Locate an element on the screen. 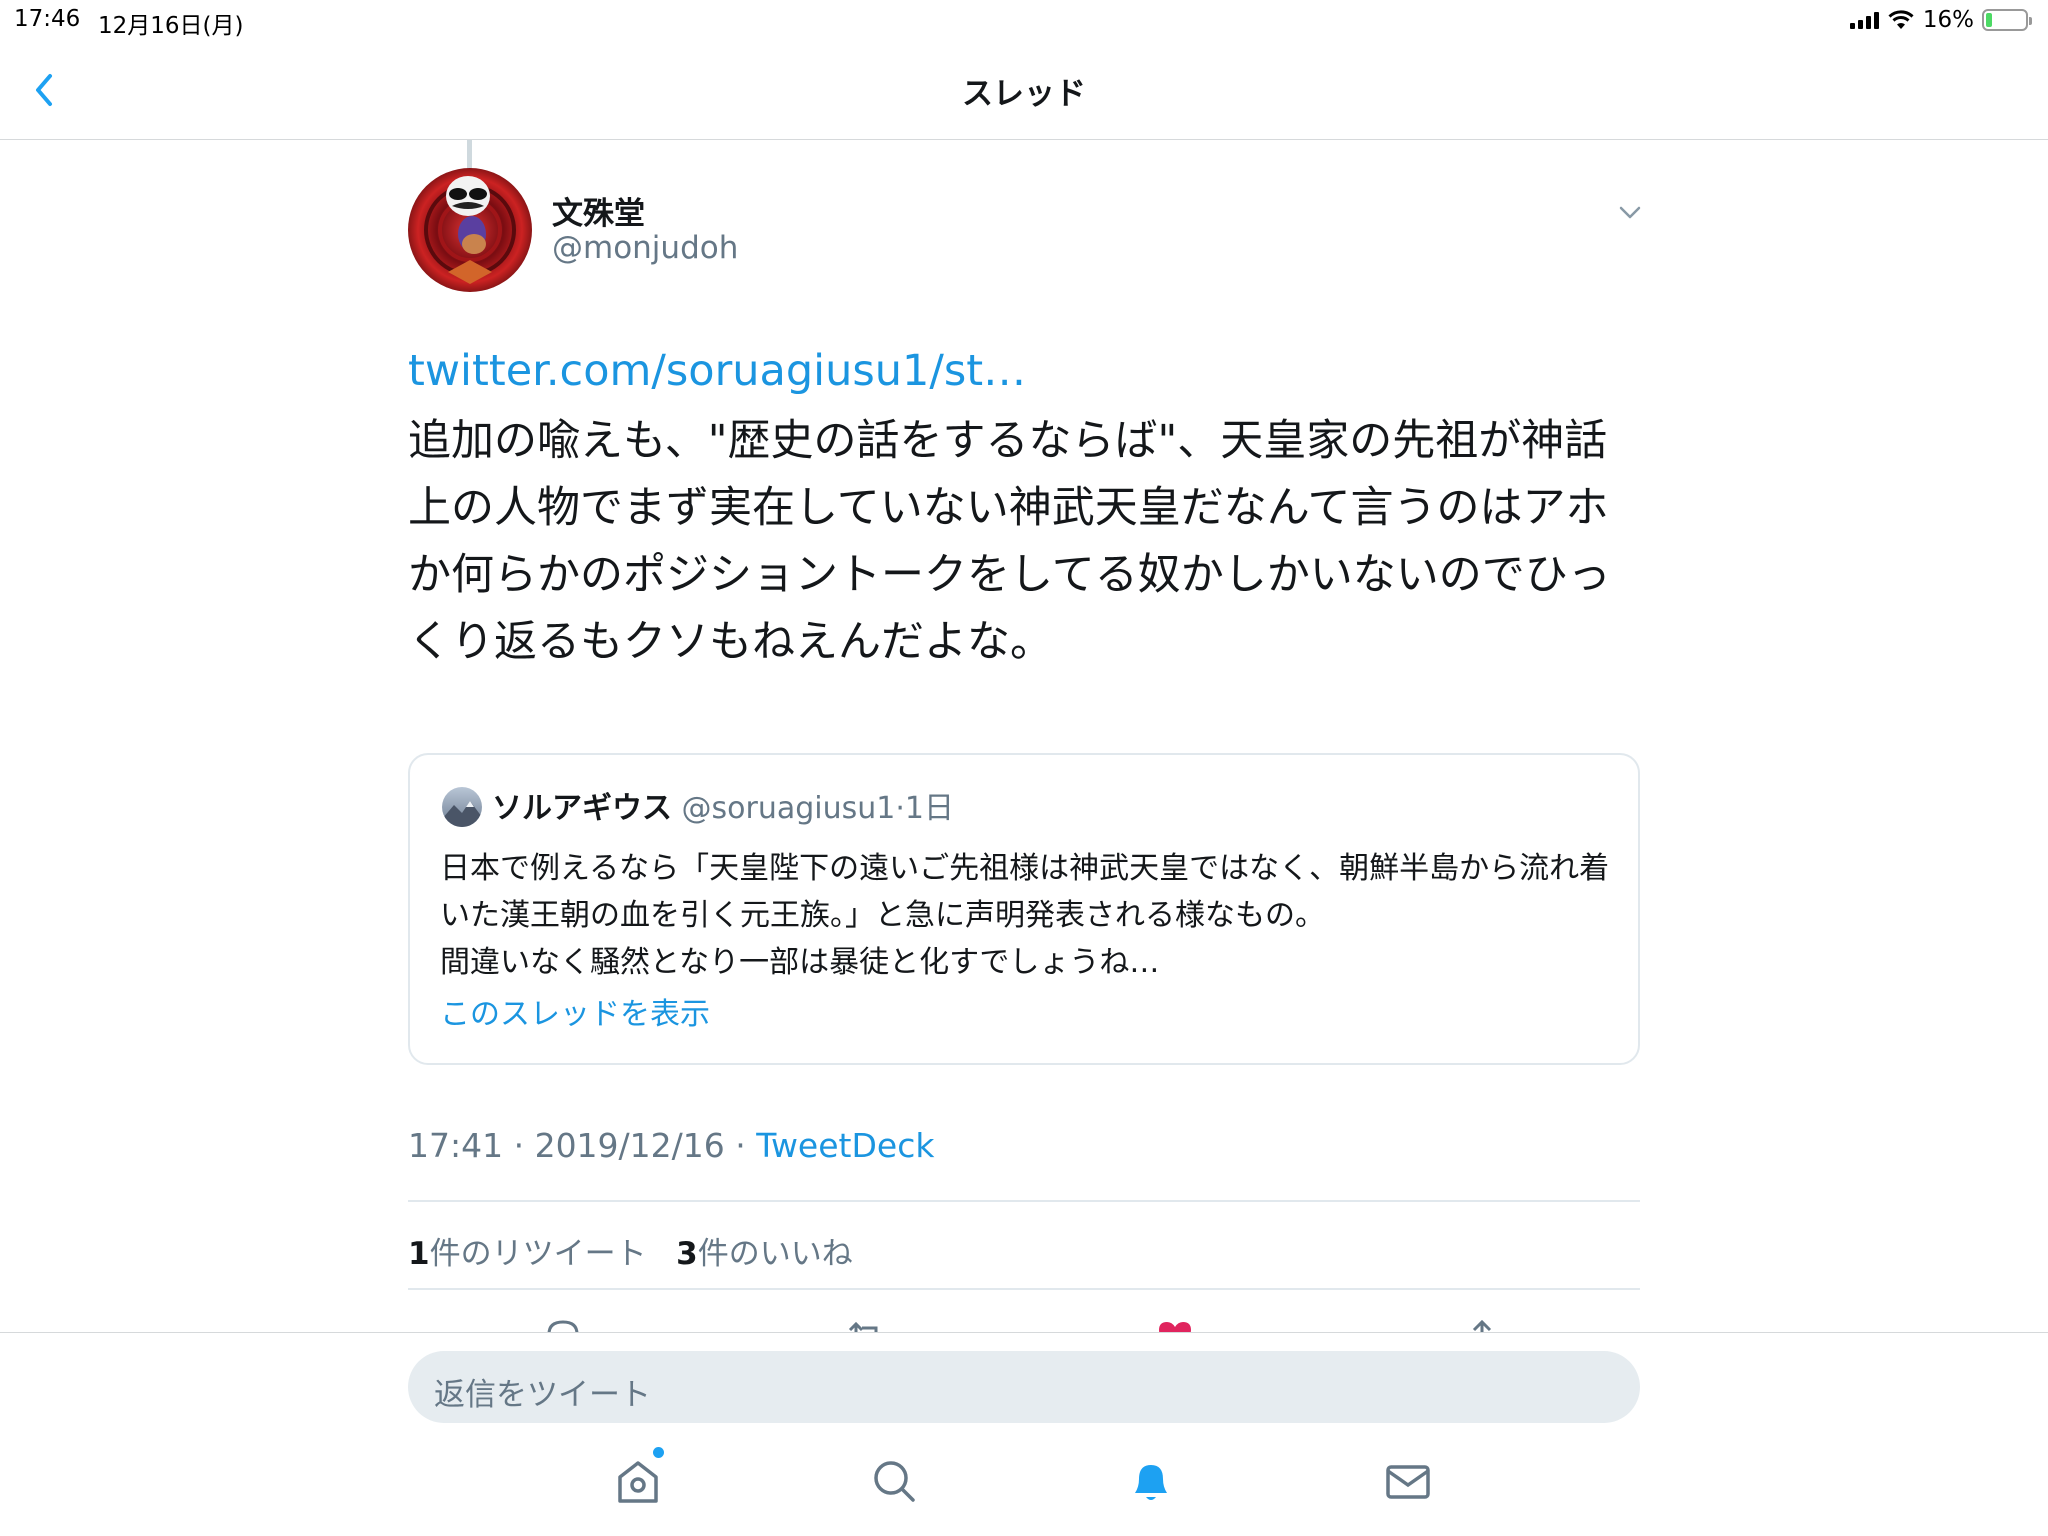  avatar-image is located at coordinates (470, 230).